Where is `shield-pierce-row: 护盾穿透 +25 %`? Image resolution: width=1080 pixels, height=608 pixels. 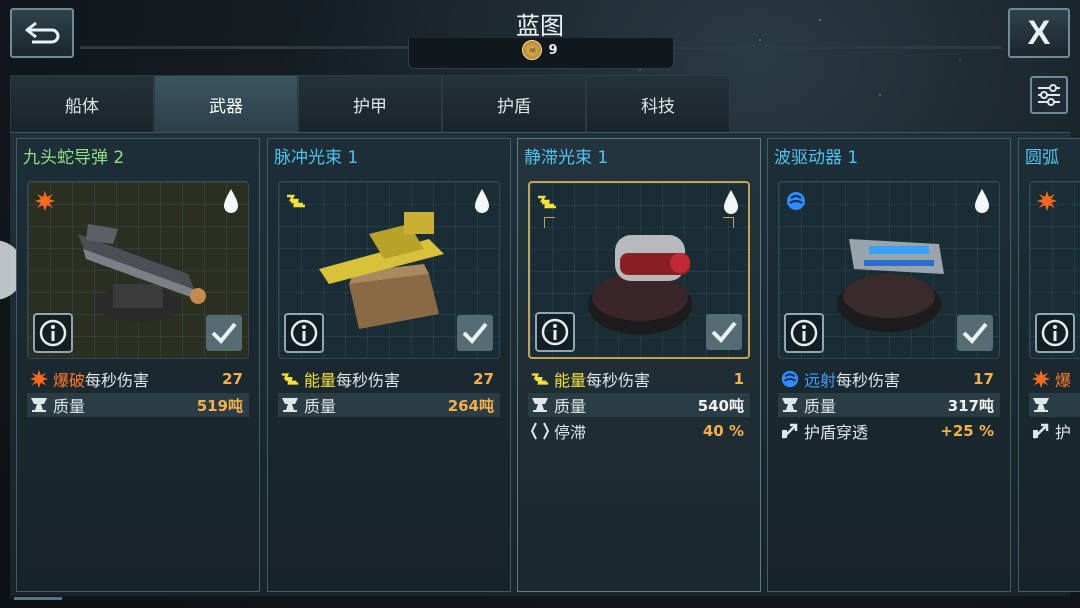 shield-pierce-row: 护盾穿透 +25 % is located at coordinates (889, 431).